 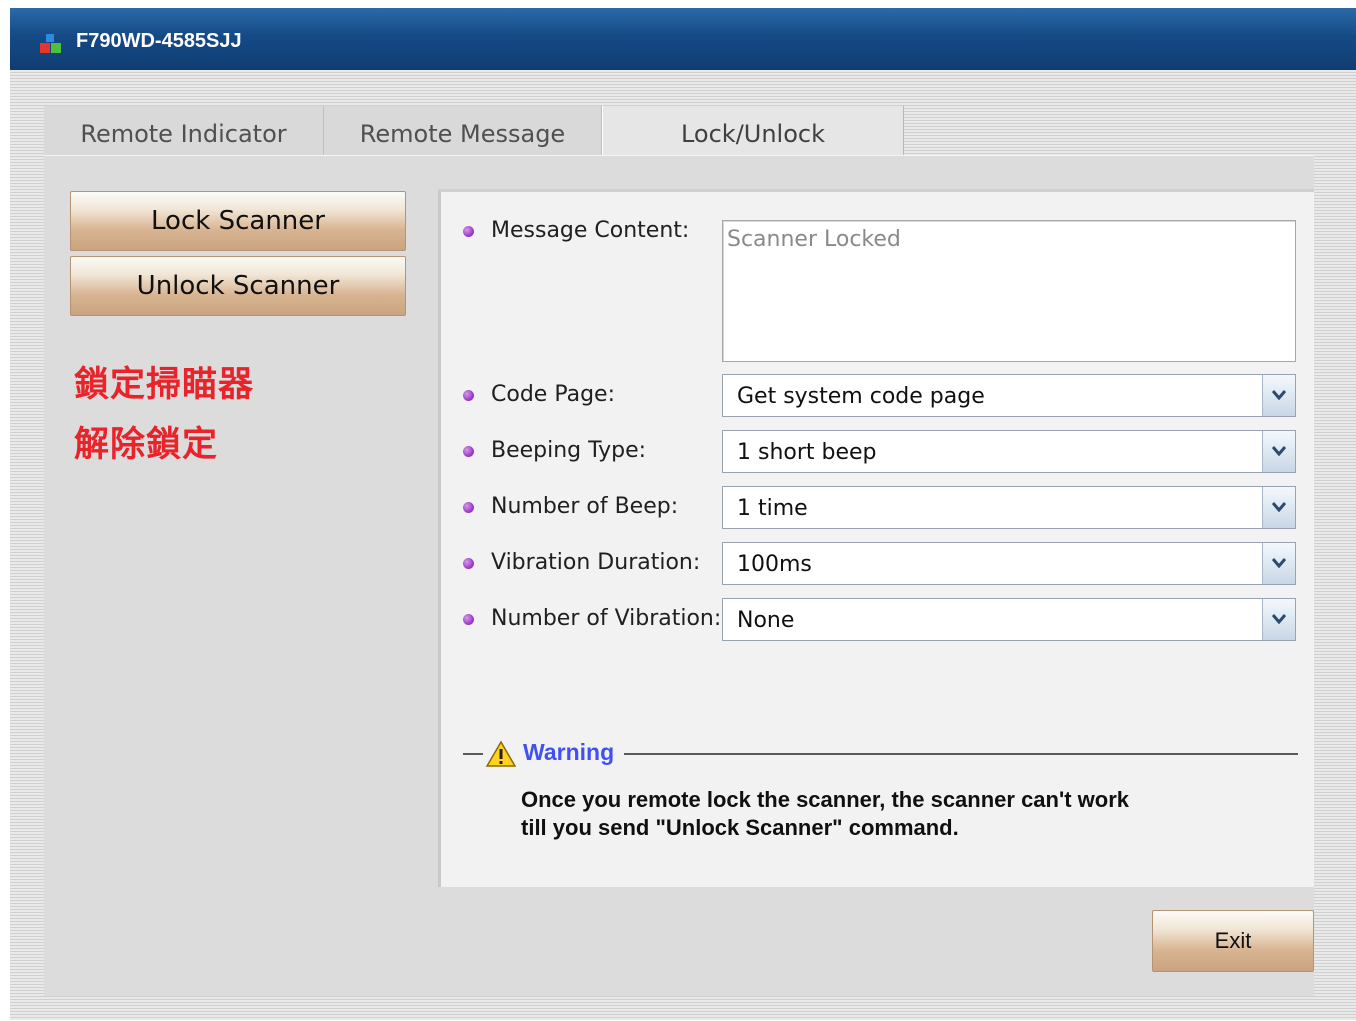 I want to click on vibration-duration-value: 100ms, so click(x=774, y=564).